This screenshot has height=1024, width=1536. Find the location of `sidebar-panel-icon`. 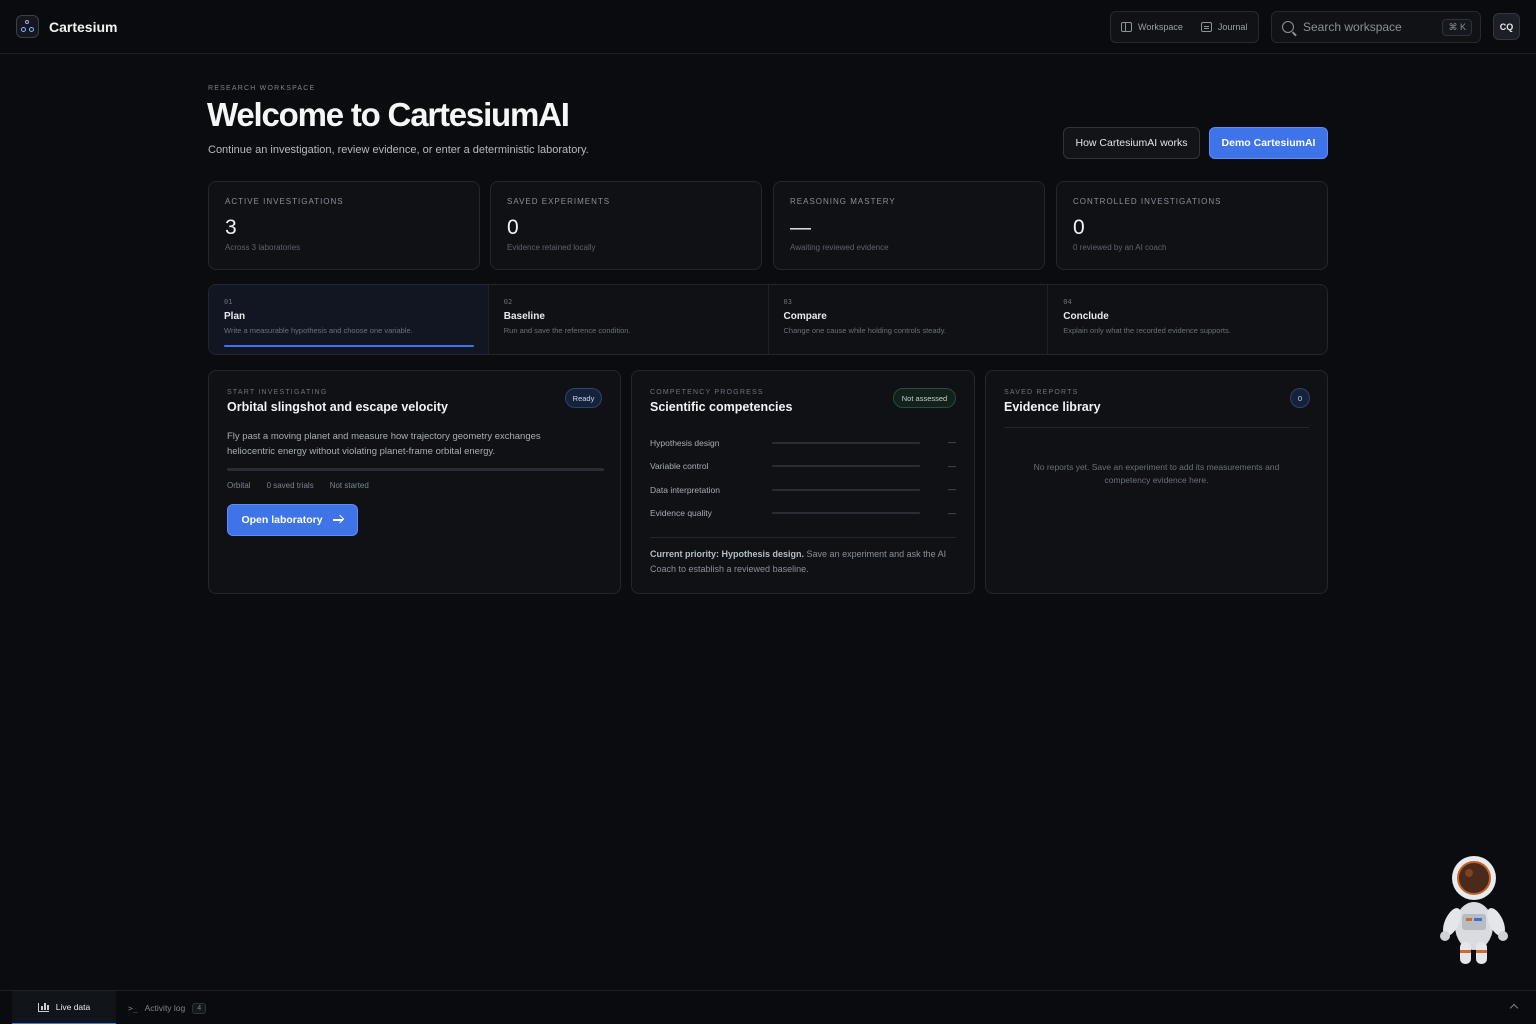

sidebar-panel-icon is located at coordinates (1126, 27).